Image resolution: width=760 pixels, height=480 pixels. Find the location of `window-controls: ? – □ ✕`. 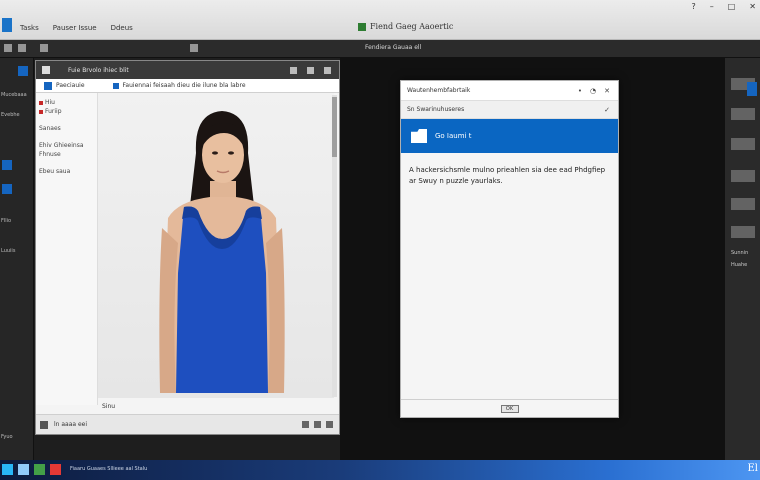

window-controls: ? – □ ✕ is located at coordinates (723, 6).